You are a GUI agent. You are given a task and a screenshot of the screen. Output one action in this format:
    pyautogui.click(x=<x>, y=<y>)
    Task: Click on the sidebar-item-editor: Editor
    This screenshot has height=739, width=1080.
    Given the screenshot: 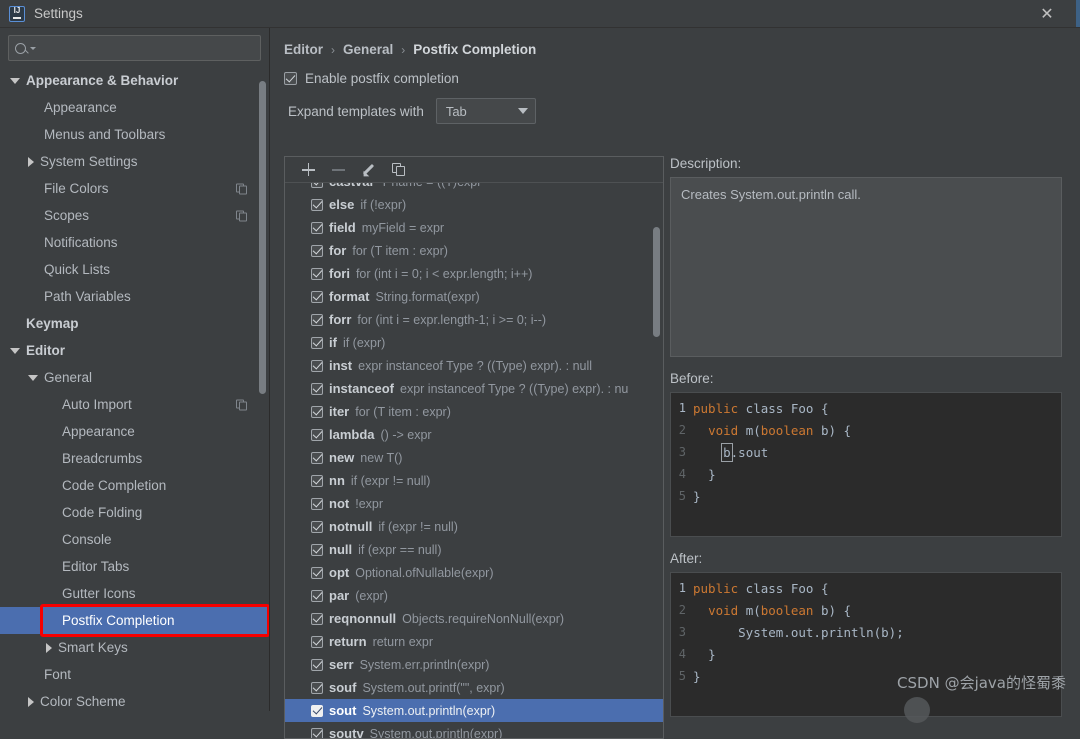 What is the action you would take?
    pyautogui.click(x=134, y=350)
    